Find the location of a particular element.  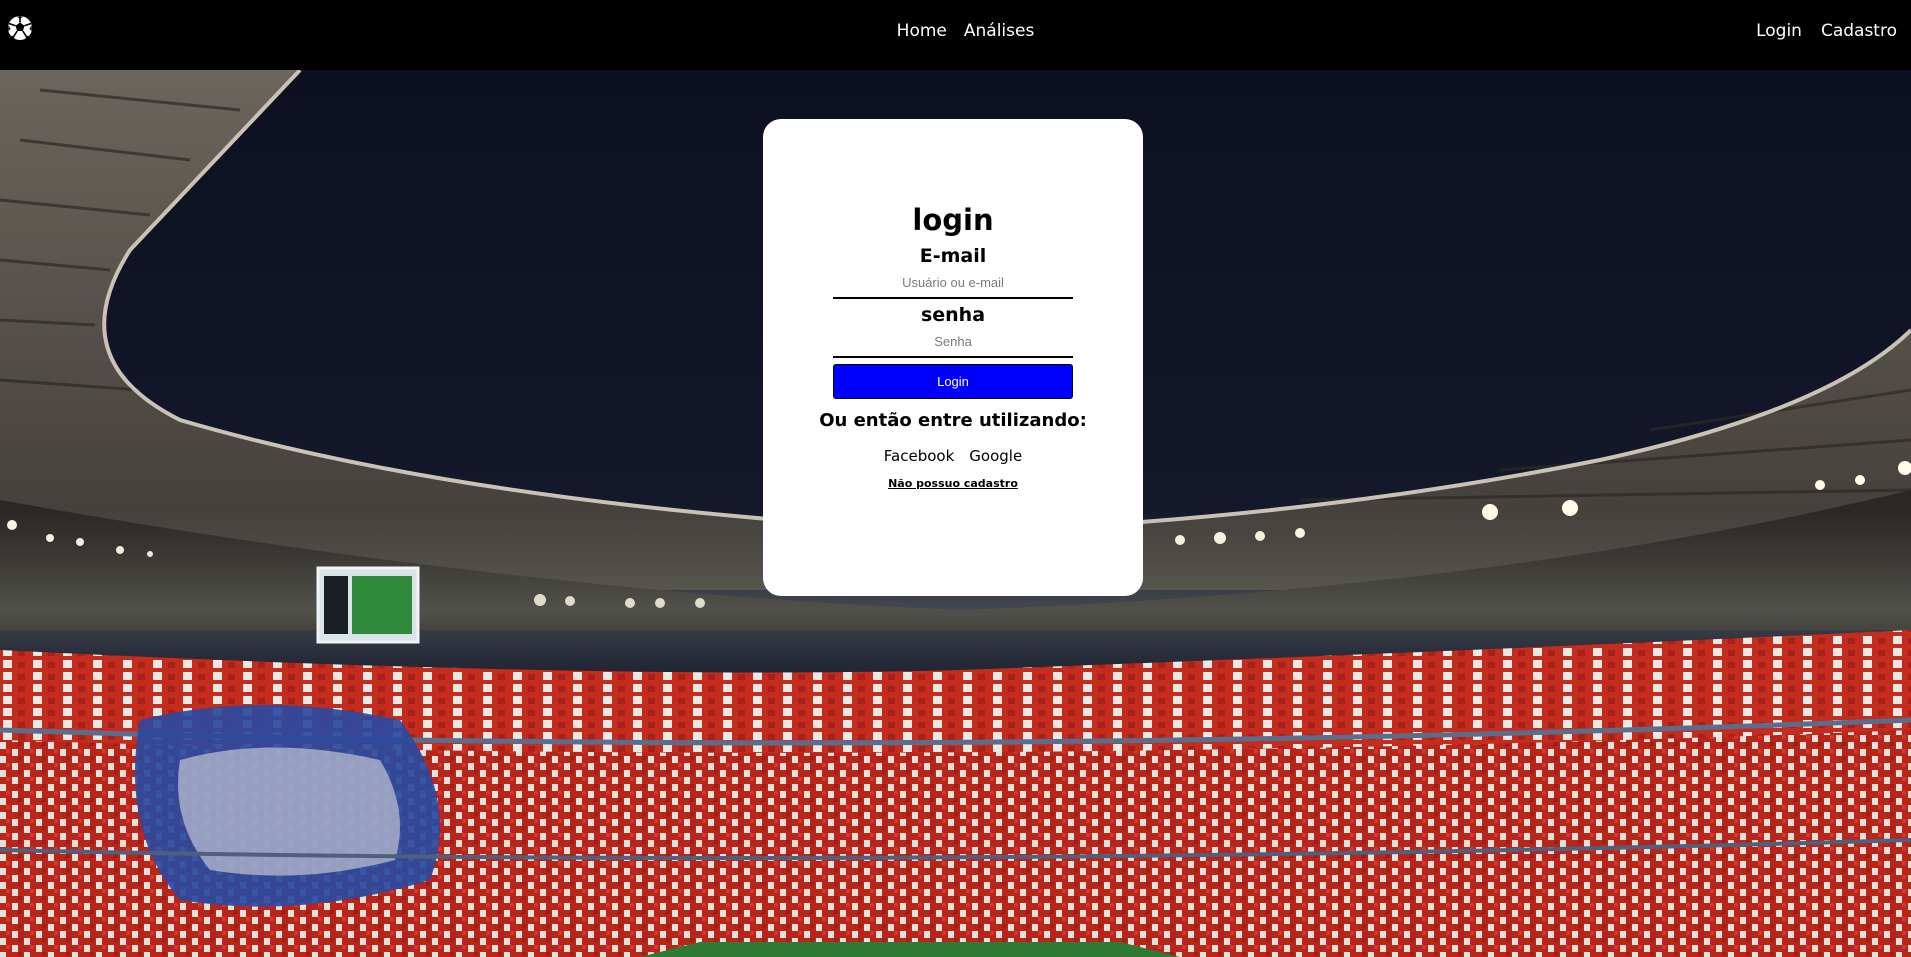

password-label: senha is located at coordinates (953, 315).